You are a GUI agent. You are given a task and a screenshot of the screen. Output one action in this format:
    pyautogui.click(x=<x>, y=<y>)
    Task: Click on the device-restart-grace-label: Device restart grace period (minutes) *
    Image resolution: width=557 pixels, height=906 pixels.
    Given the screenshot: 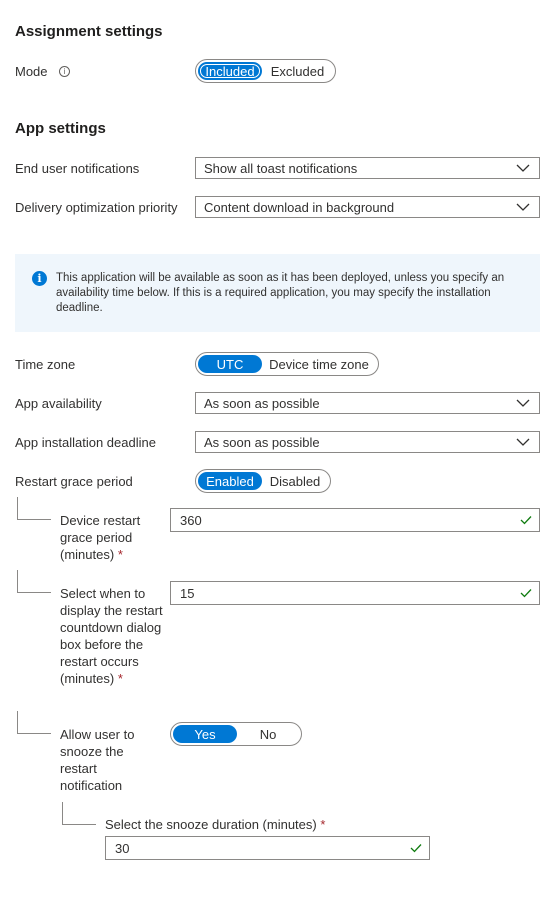 What is the action you would take?
    pyautogui.click(x=100, y=537)
    